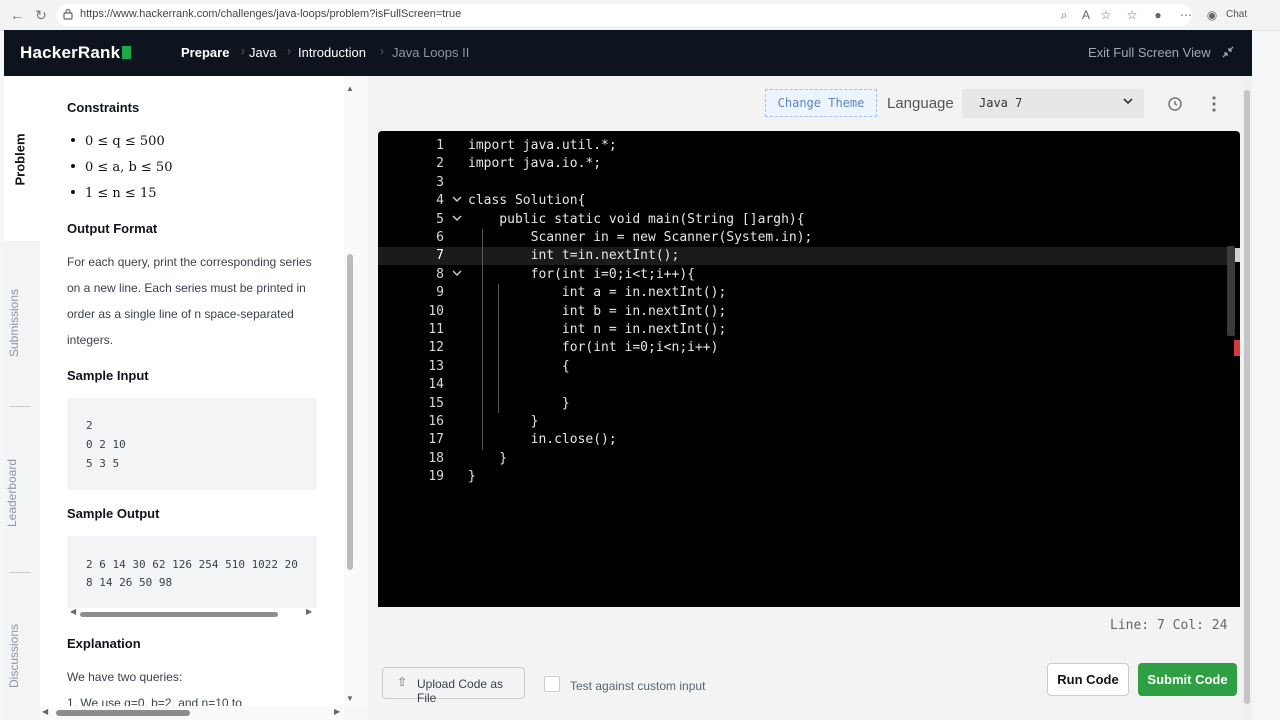 This screenshot has width=1280, height=720. What do you see at coordinates (1214, 104) in the screenshot?
I see `more-options-icon` at bounding box center [1214, 104].